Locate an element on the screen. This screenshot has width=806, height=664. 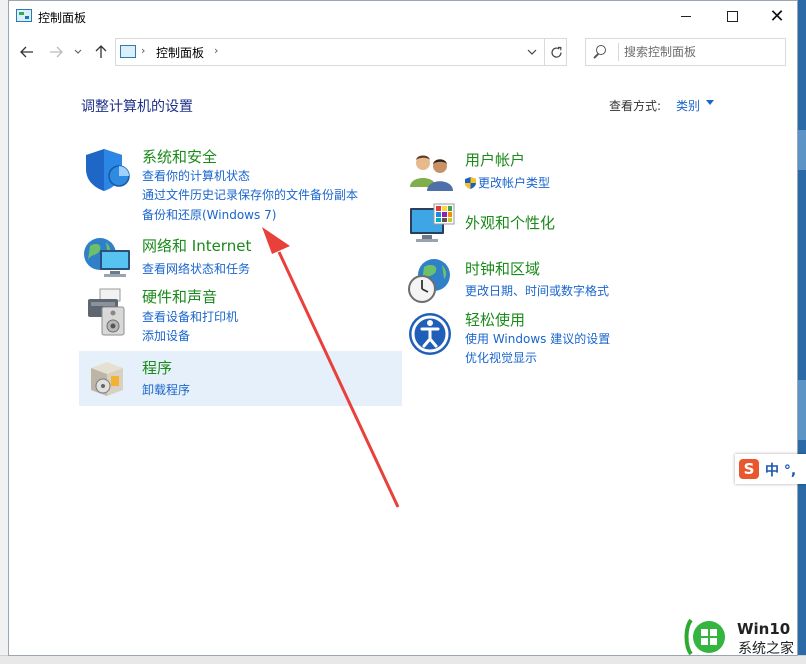
shield-icon is located at coordinates (107, 170).